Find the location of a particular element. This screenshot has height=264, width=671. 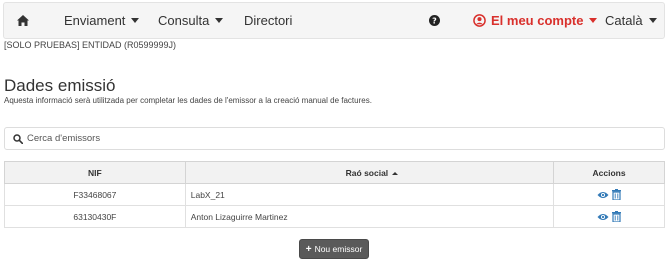

language-menu: Català is located at coordinates (631, 20).